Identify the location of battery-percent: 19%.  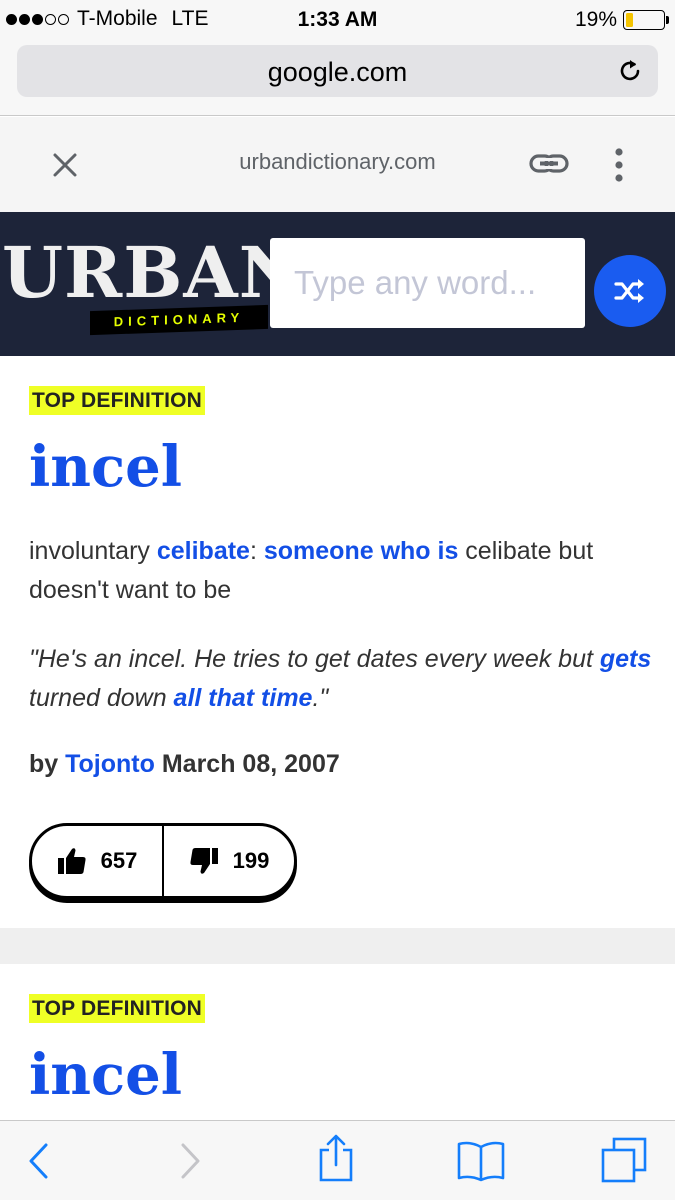
(595, 19).